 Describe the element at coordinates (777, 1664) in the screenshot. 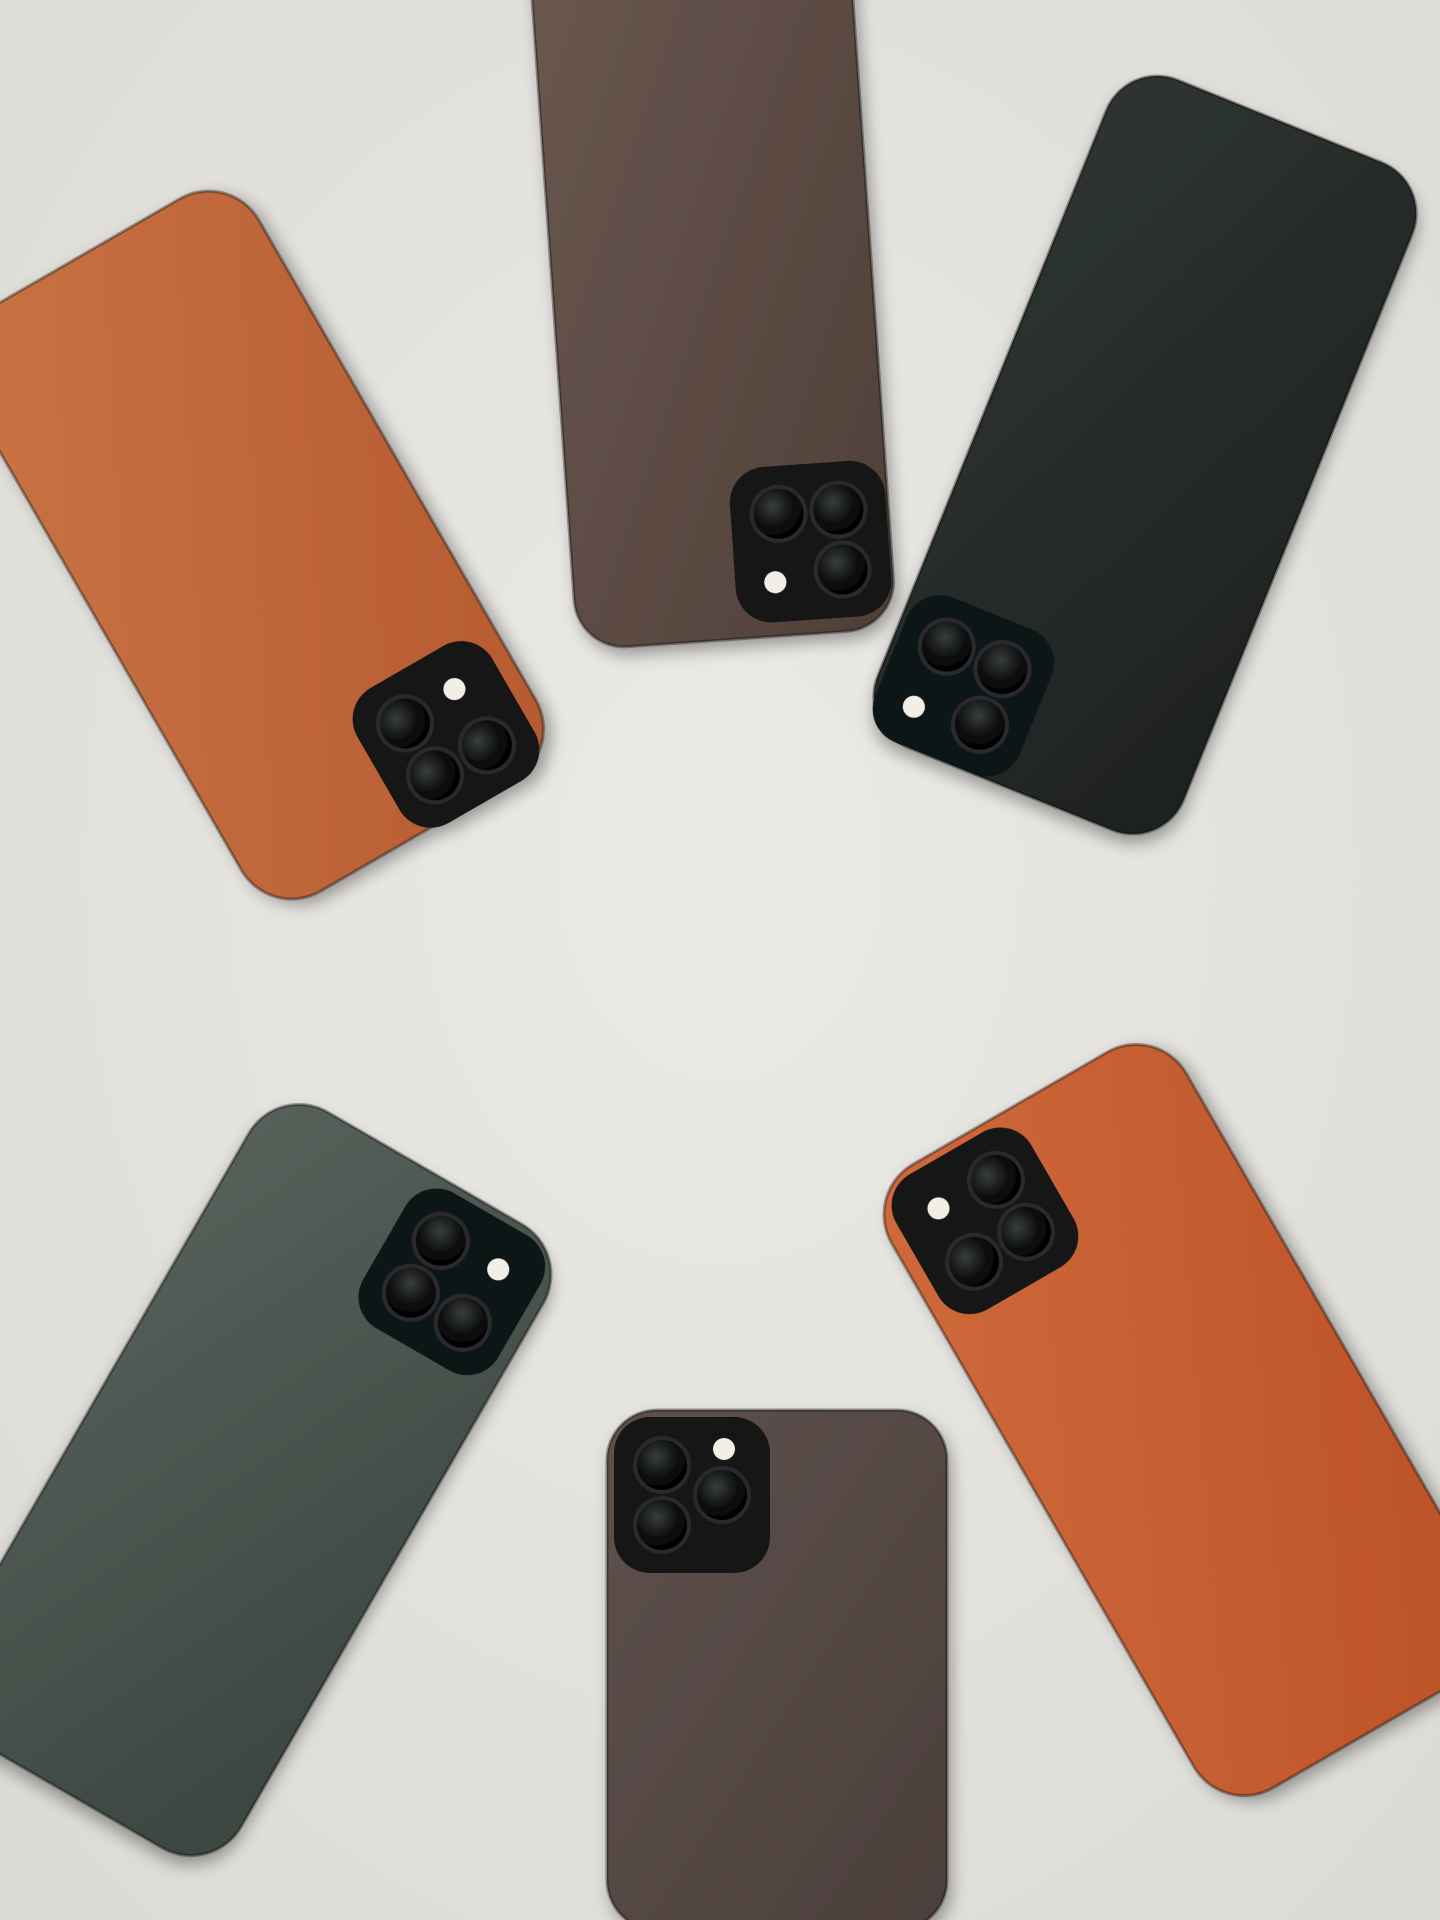

I see `phone-case-brown-bottom-center` at that location.